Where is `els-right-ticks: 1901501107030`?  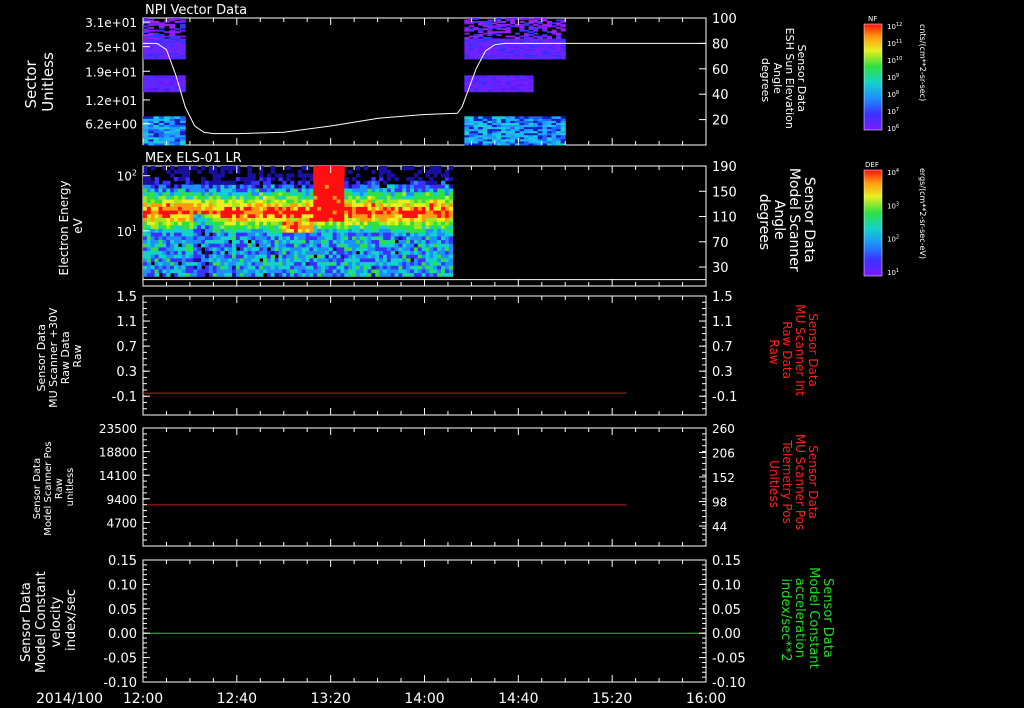 els-right-ticks: 1901501107030 is located at coordinates (718, 218).